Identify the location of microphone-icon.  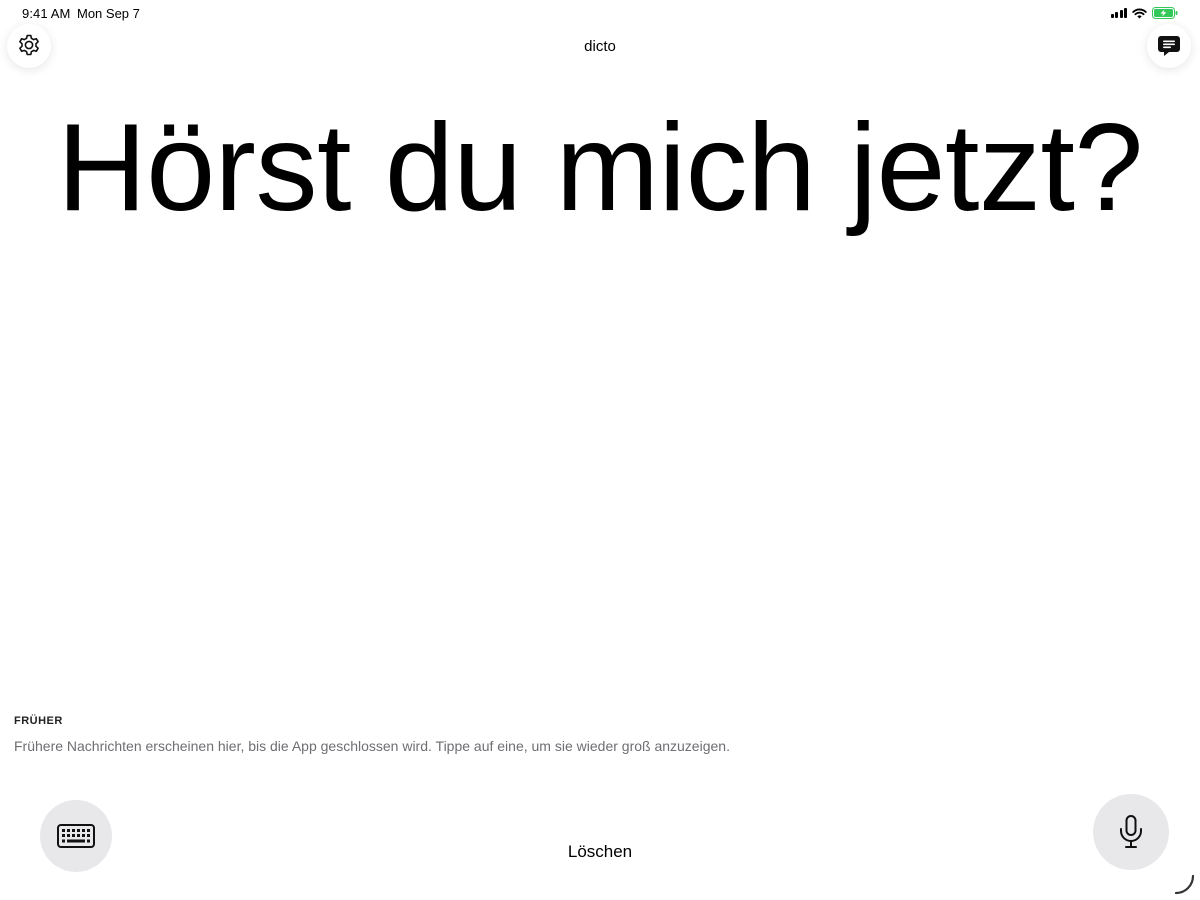
(1131, 831).